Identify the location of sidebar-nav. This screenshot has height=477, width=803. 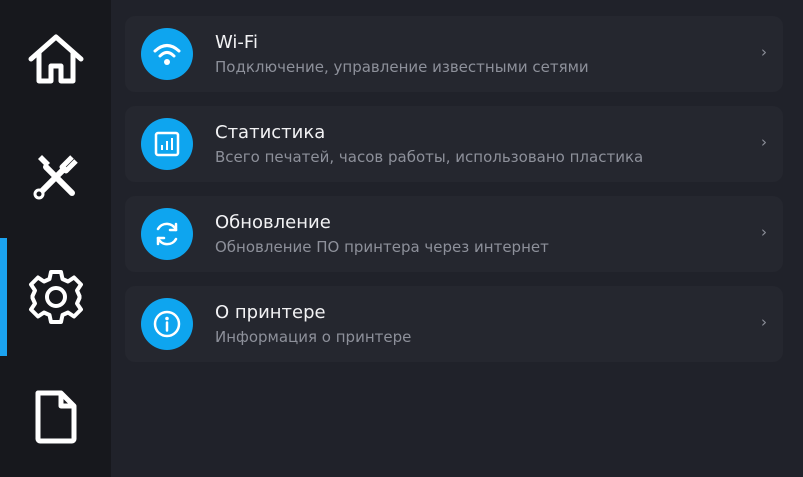
(55, 238).